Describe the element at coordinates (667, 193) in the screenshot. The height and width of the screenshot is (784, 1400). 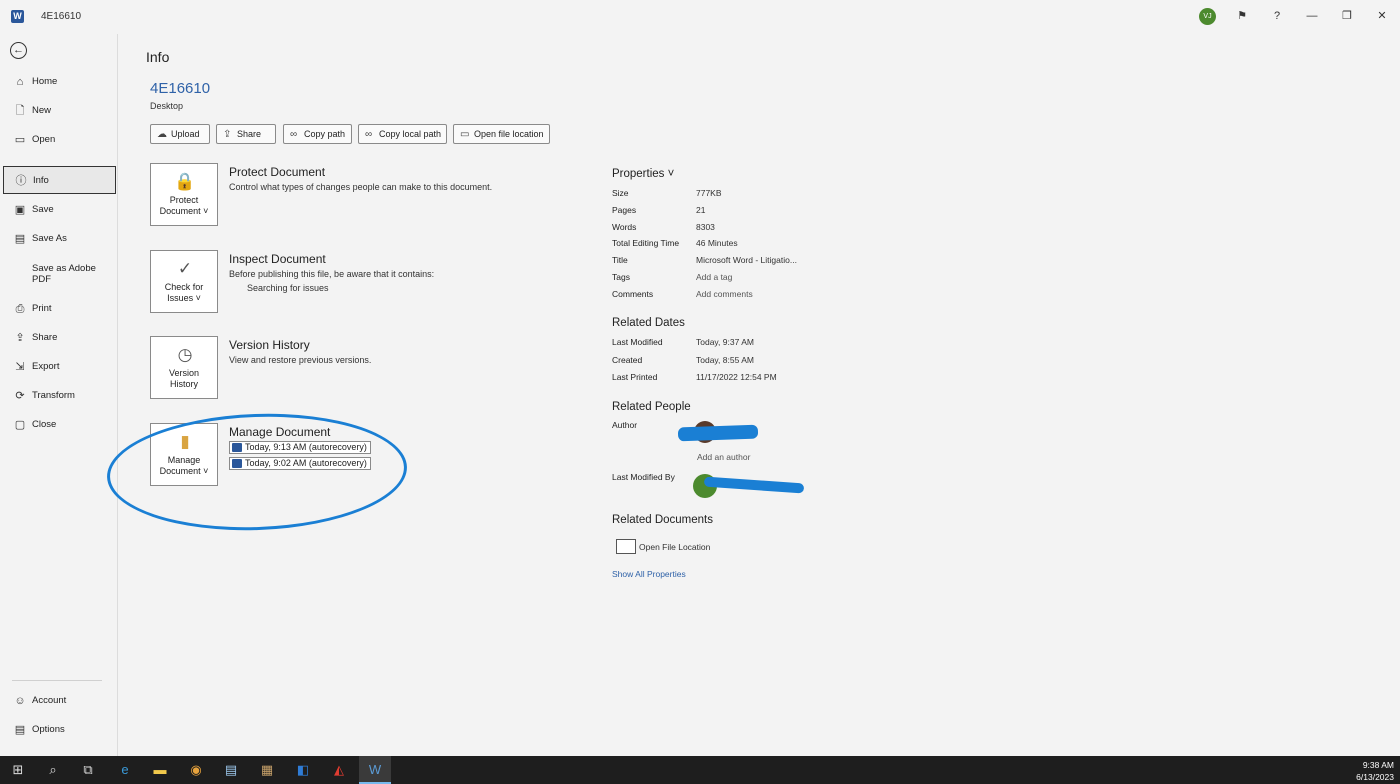
I see `property-row: Size 777KB` at that location.